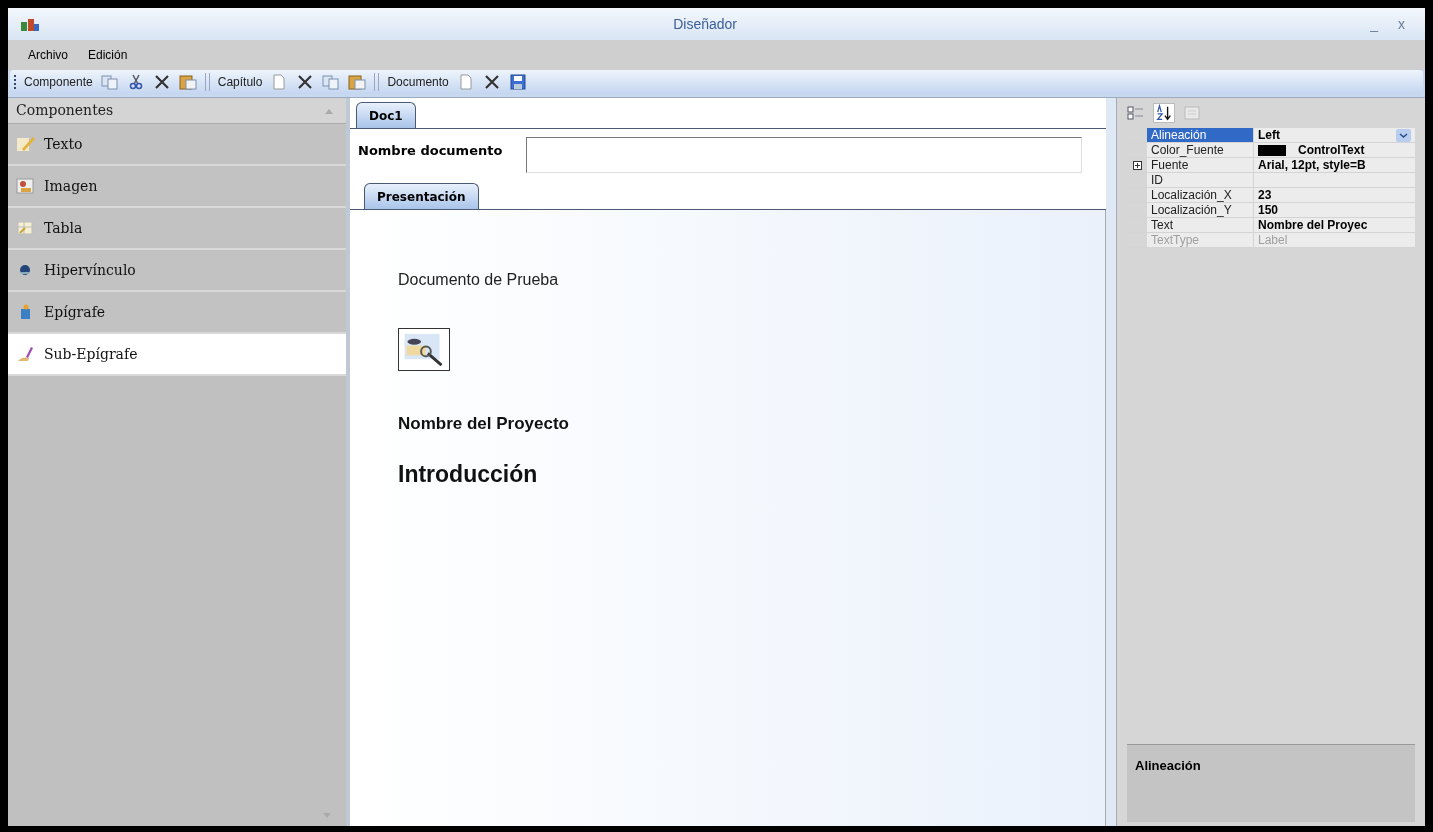 This screenshot has width=1433, height=832. Describe the element at coordinates (1164, 113) in the screenshot. I see `sort-alphabetical-icon` at that location.